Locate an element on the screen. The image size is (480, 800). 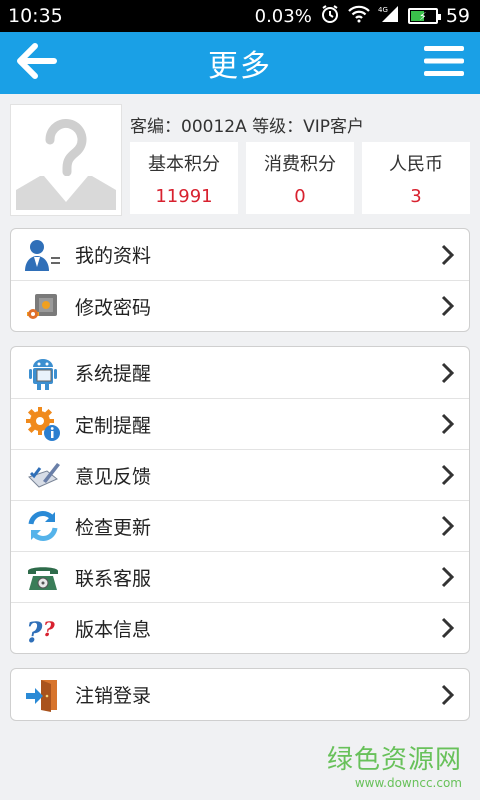
watermark-main: 绿色资源网 is located at coordinates (394, 760).